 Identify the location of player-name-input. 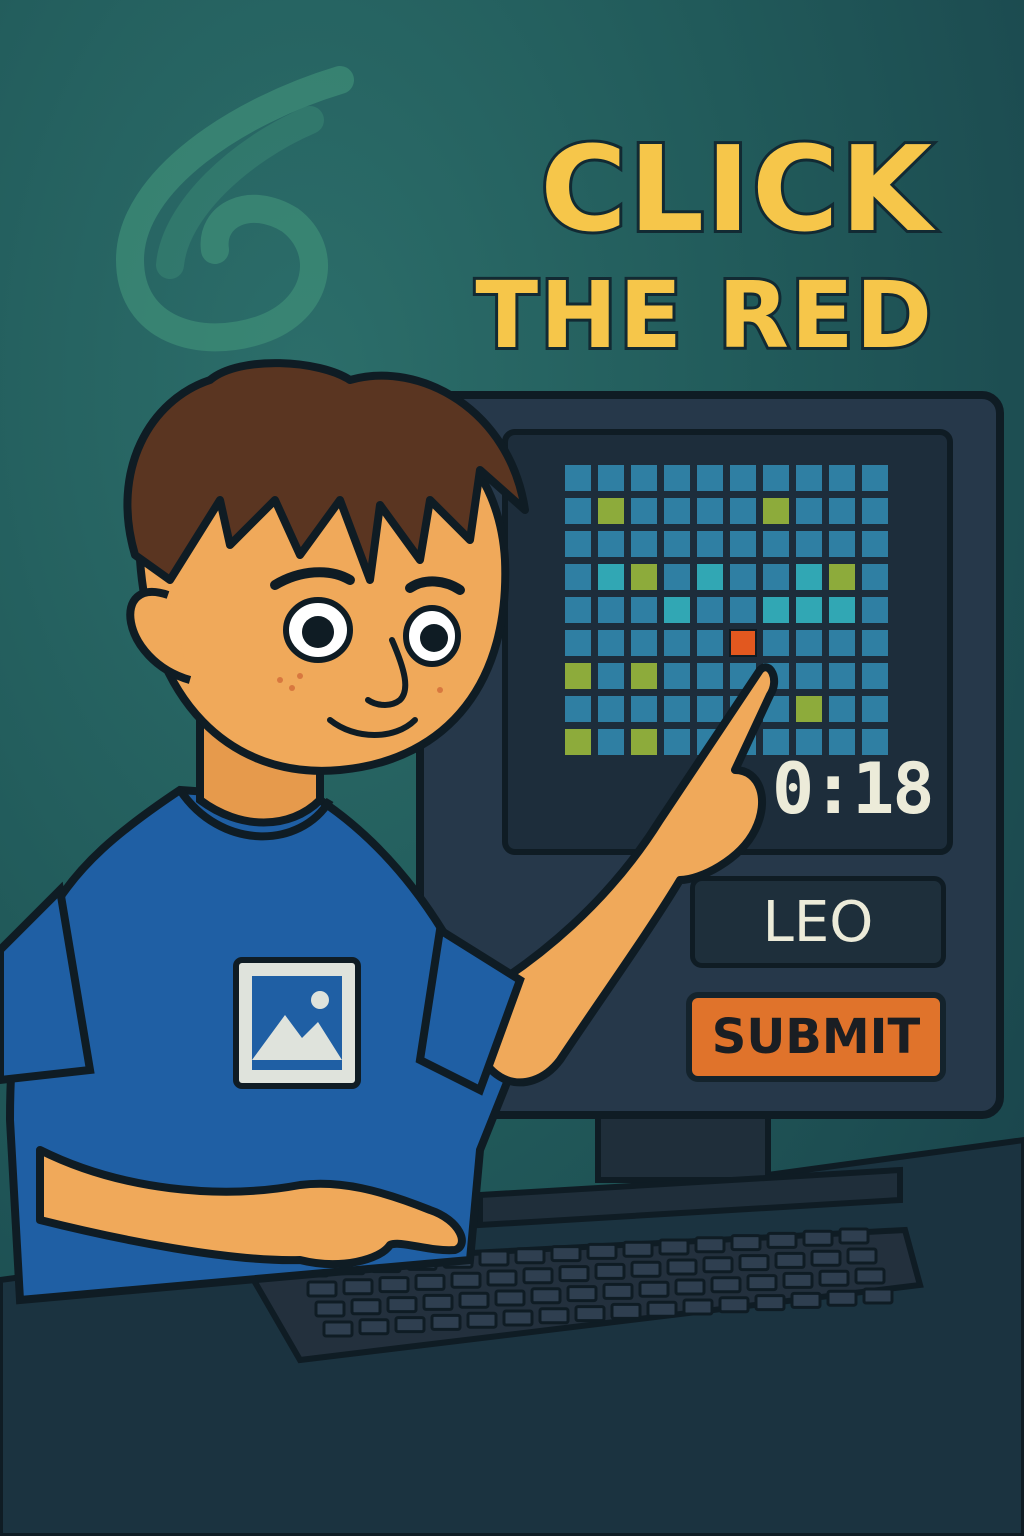
(818, 922).